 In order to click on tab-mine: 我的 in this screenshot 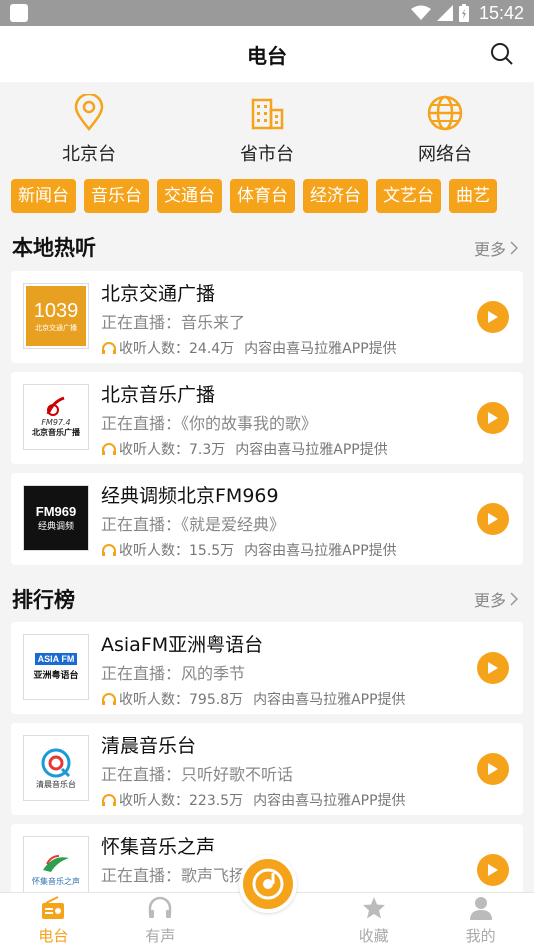, I will do `click(480, 921)`.